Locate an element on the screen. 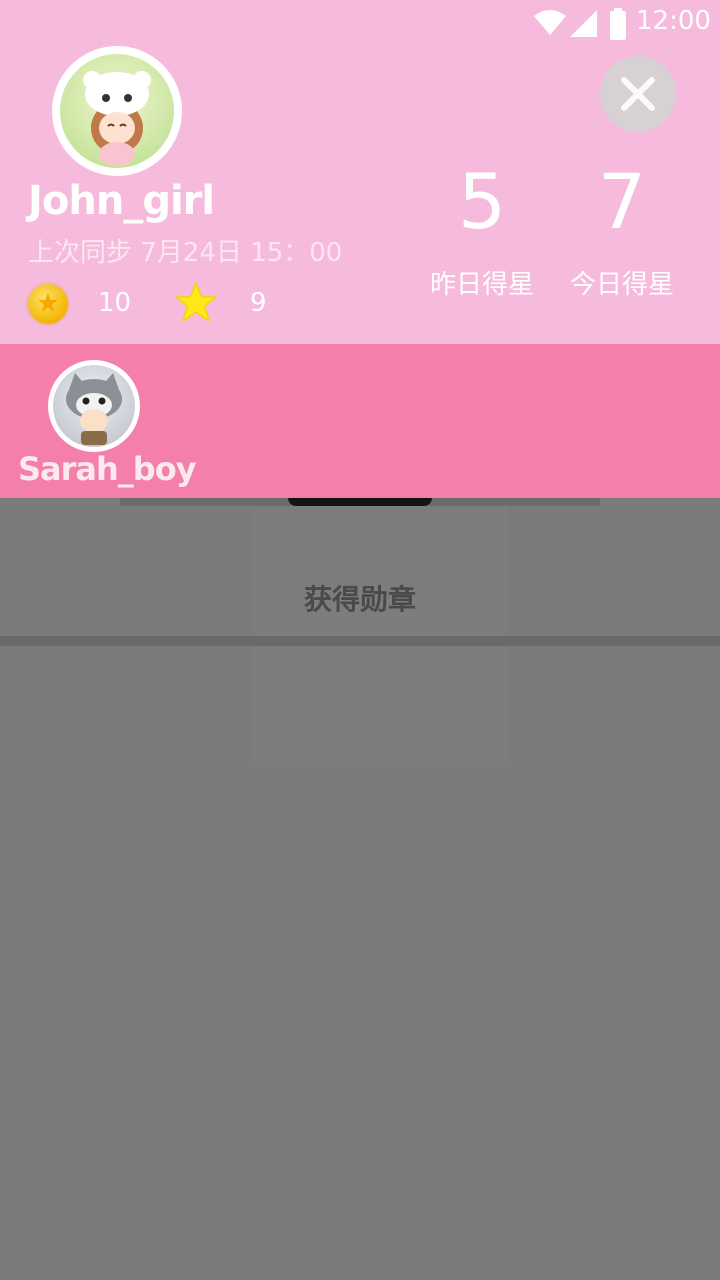  battery-icon is located at coordinates (618, 24).